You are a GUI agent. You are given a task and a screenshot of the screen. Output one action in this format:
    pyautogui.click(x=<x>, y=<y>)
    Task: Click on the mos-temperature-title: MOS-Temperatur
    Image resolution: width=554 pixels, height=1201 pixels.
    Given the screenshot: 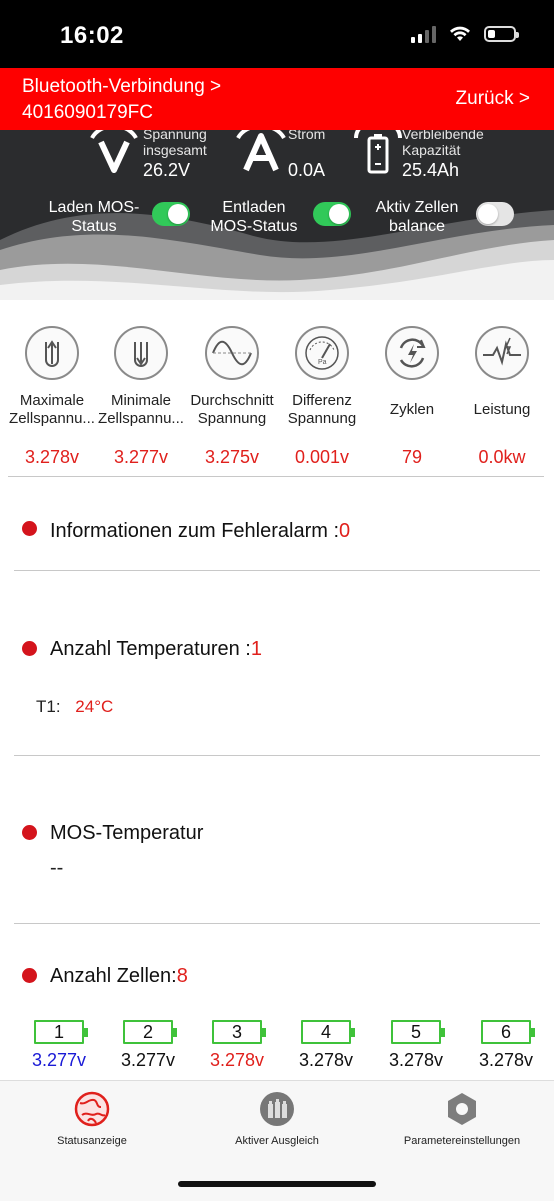 What is the action you would take?
    pyautogui.click(x=127, y=833)
    